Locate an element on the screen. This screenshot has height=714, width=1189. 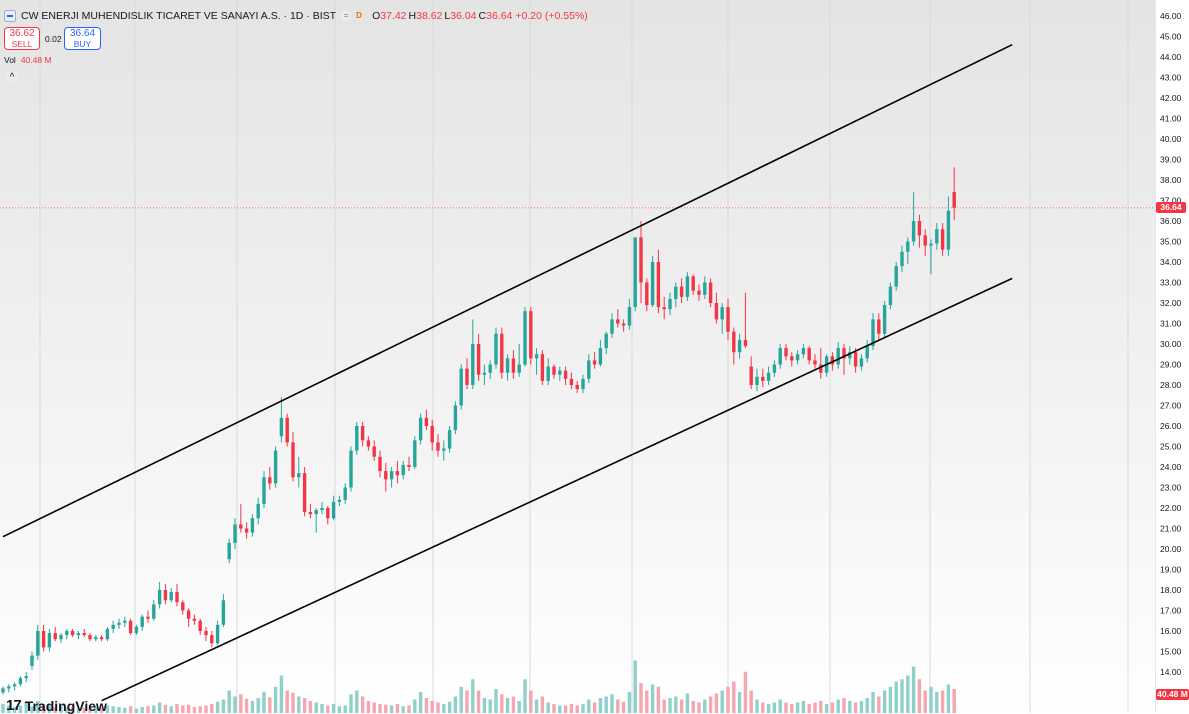
volume-legend: Vol 40.48 M is located at coordinates (28, 60).